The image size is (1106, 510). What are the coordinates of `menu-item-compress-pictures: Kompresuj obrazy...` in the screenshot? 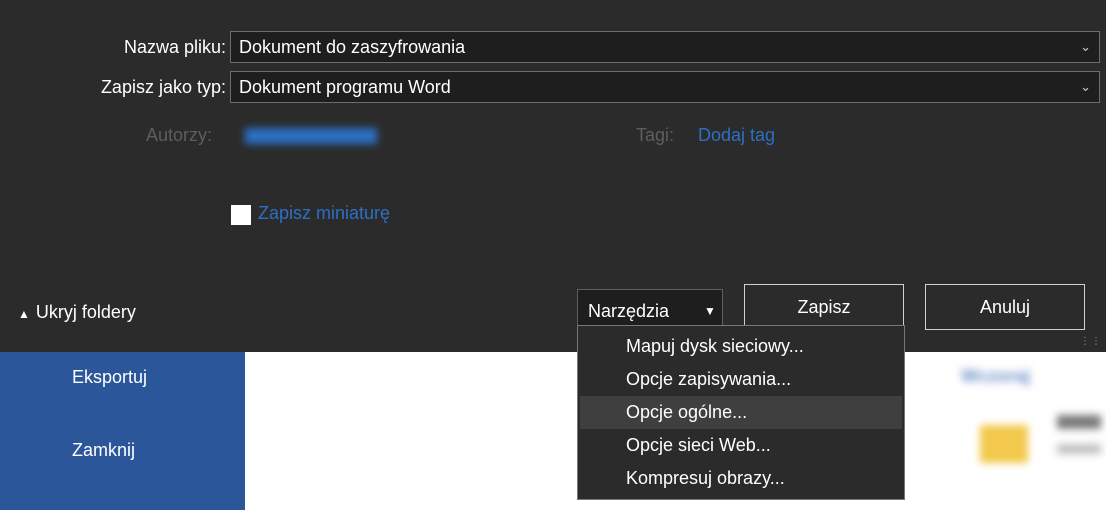 It's located at (741, 478).